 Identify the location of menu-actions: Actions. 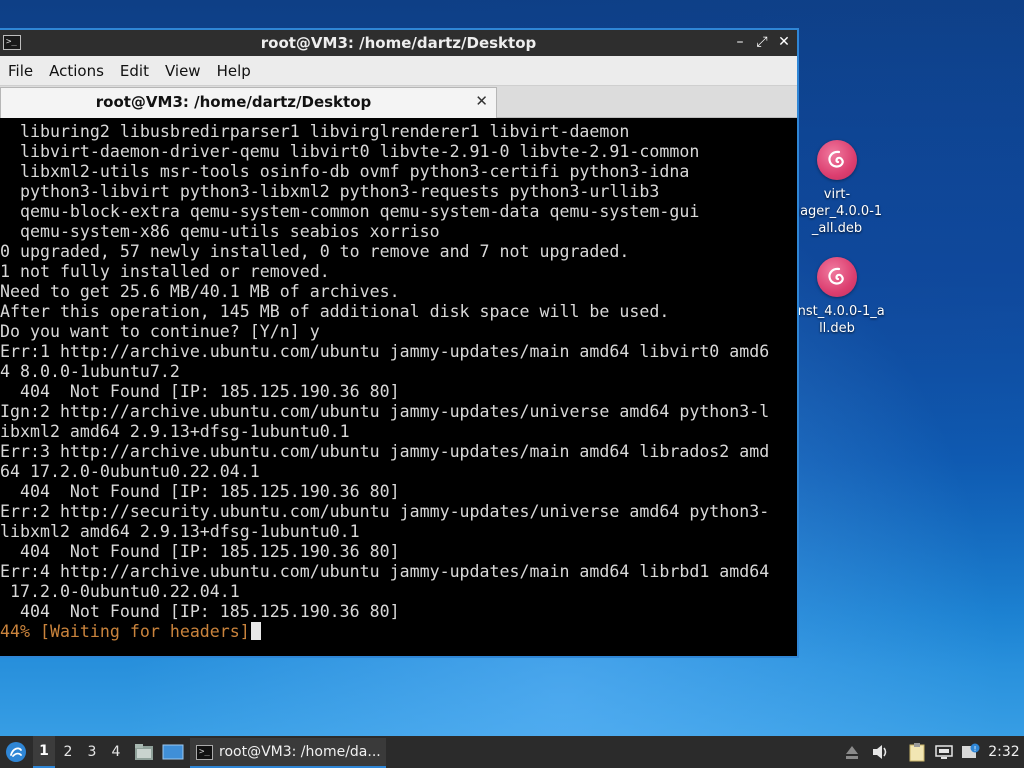
(76, 71).